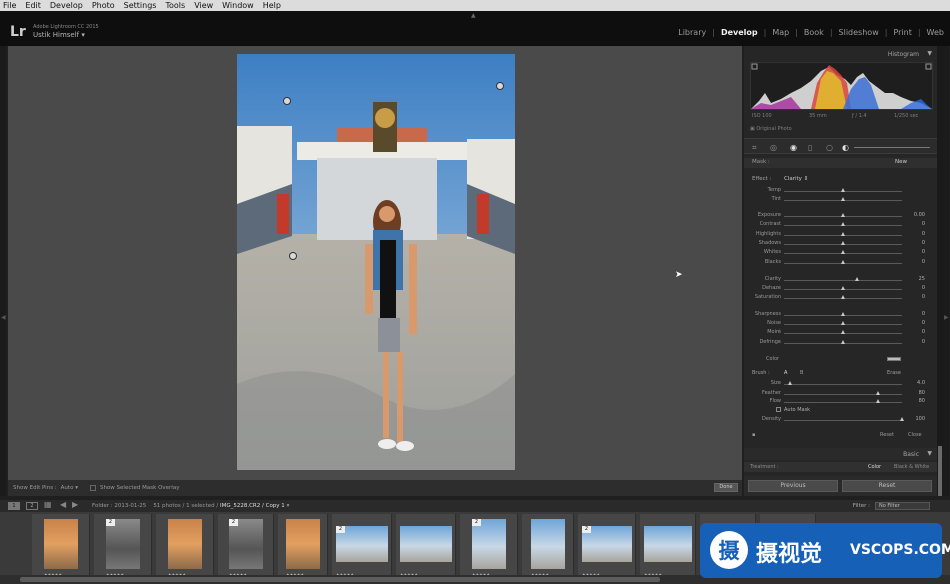 This screenshot has width=950, height=584. What do you see at coordinates (929, 53) in the screenshot?
I see `collapse-histogram-icon: ▼` at bounding box center [929, 53].